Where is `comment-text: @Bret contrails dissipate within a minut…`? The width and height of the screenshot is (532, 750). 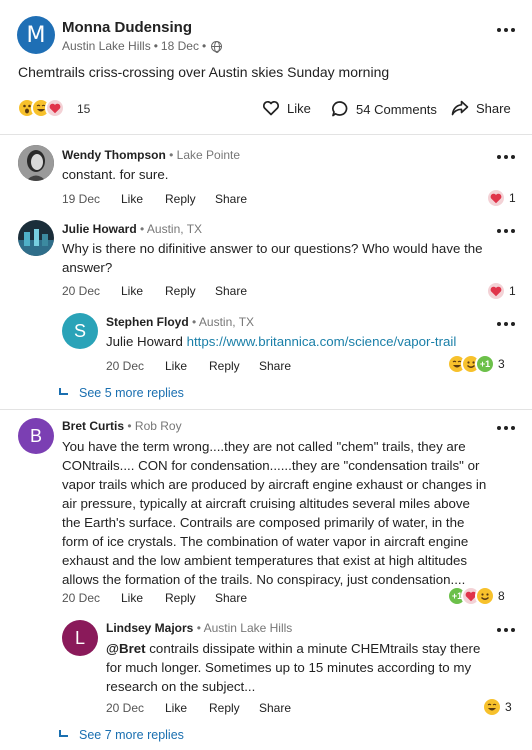 comment-text: @Bret contrails dissipate within a minut… is located at coordinates (300, 667).